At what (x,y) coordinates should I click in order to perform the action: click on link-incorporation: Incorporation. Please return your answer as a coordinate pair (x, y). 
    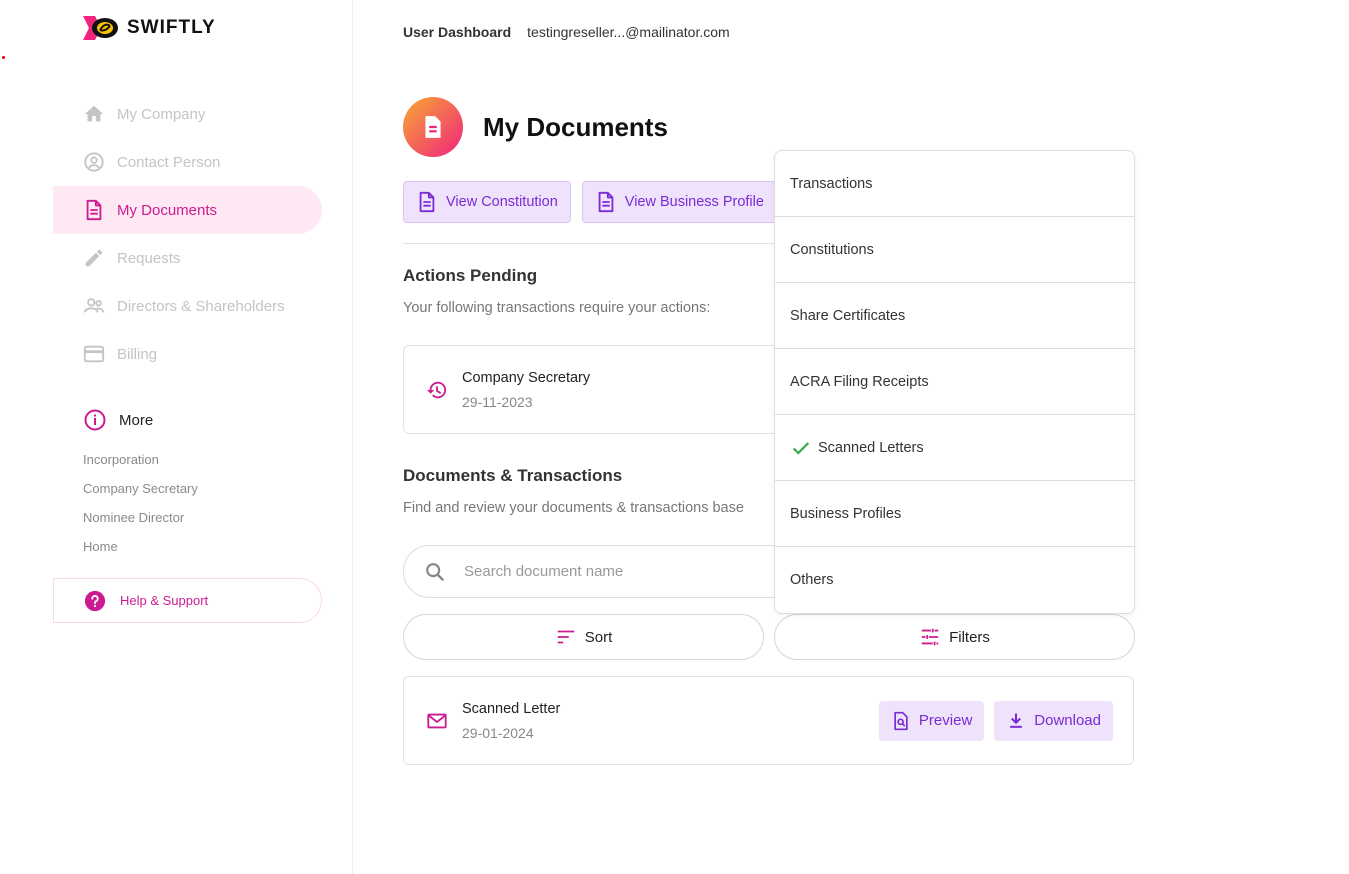
    Looking at the image, I should click on (140, 466).